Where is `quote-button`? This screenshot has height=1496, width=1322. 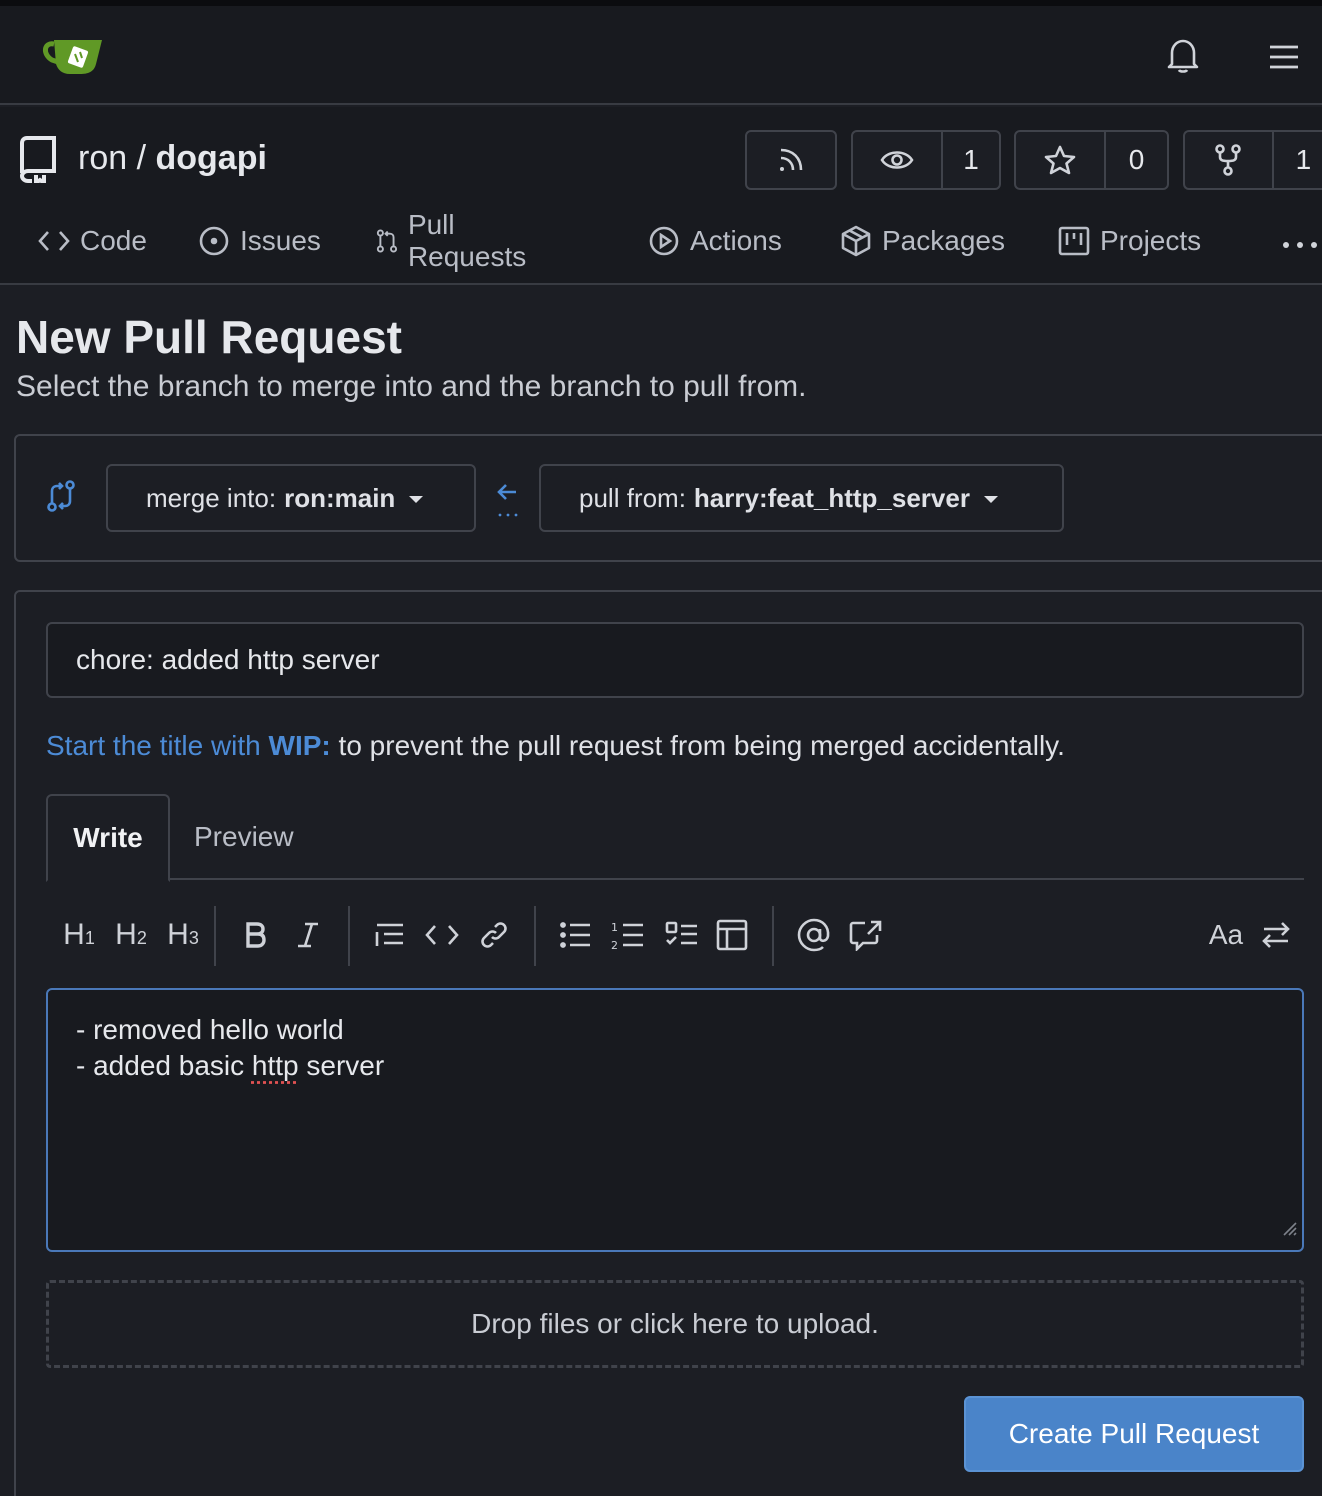
quote-button is located at coordinates (390, 935).